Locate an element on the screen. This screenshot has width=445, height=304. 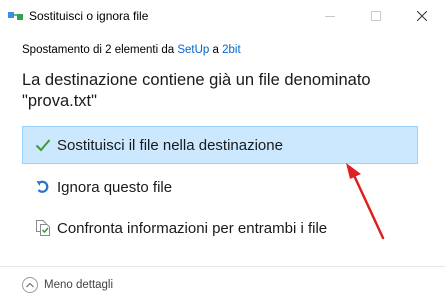
minimize-icon is located at coordinates (330, 16).